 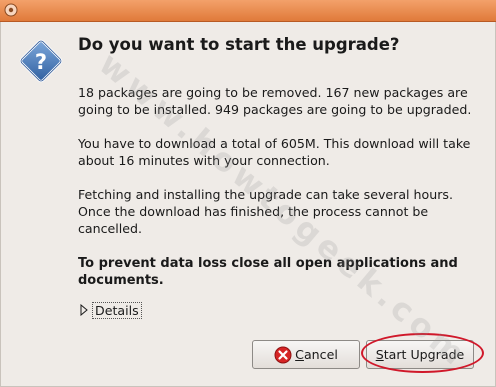 I want to click on cancel-button: Cancel, so click(x=306, y=354).